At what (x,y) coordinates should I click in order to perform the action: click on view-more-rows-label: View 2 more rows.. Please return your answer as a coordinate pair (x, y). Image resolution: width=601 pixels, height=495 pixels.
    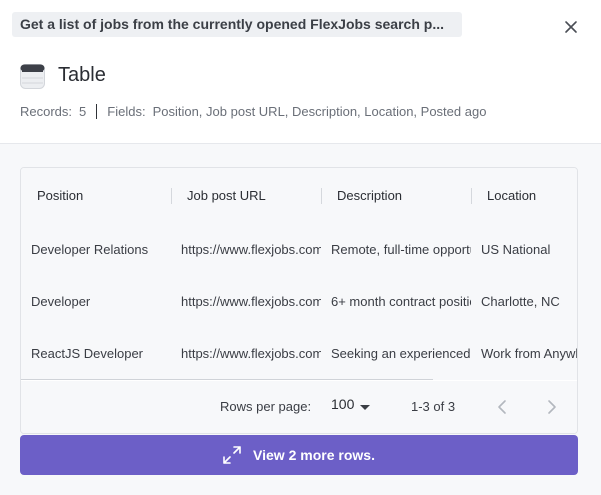
    Looking at the image, I should click on (314, 455).